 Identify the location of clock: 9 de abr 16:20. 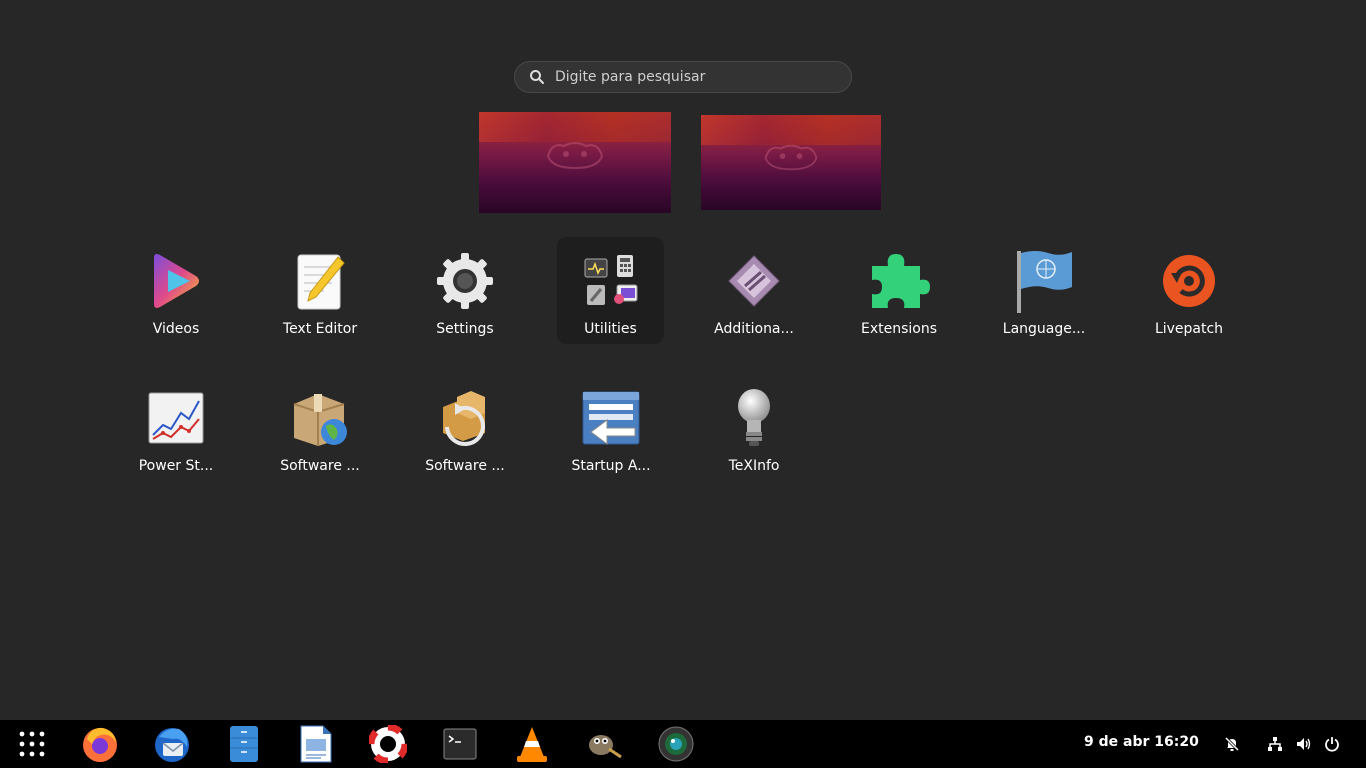
(1141, 742).